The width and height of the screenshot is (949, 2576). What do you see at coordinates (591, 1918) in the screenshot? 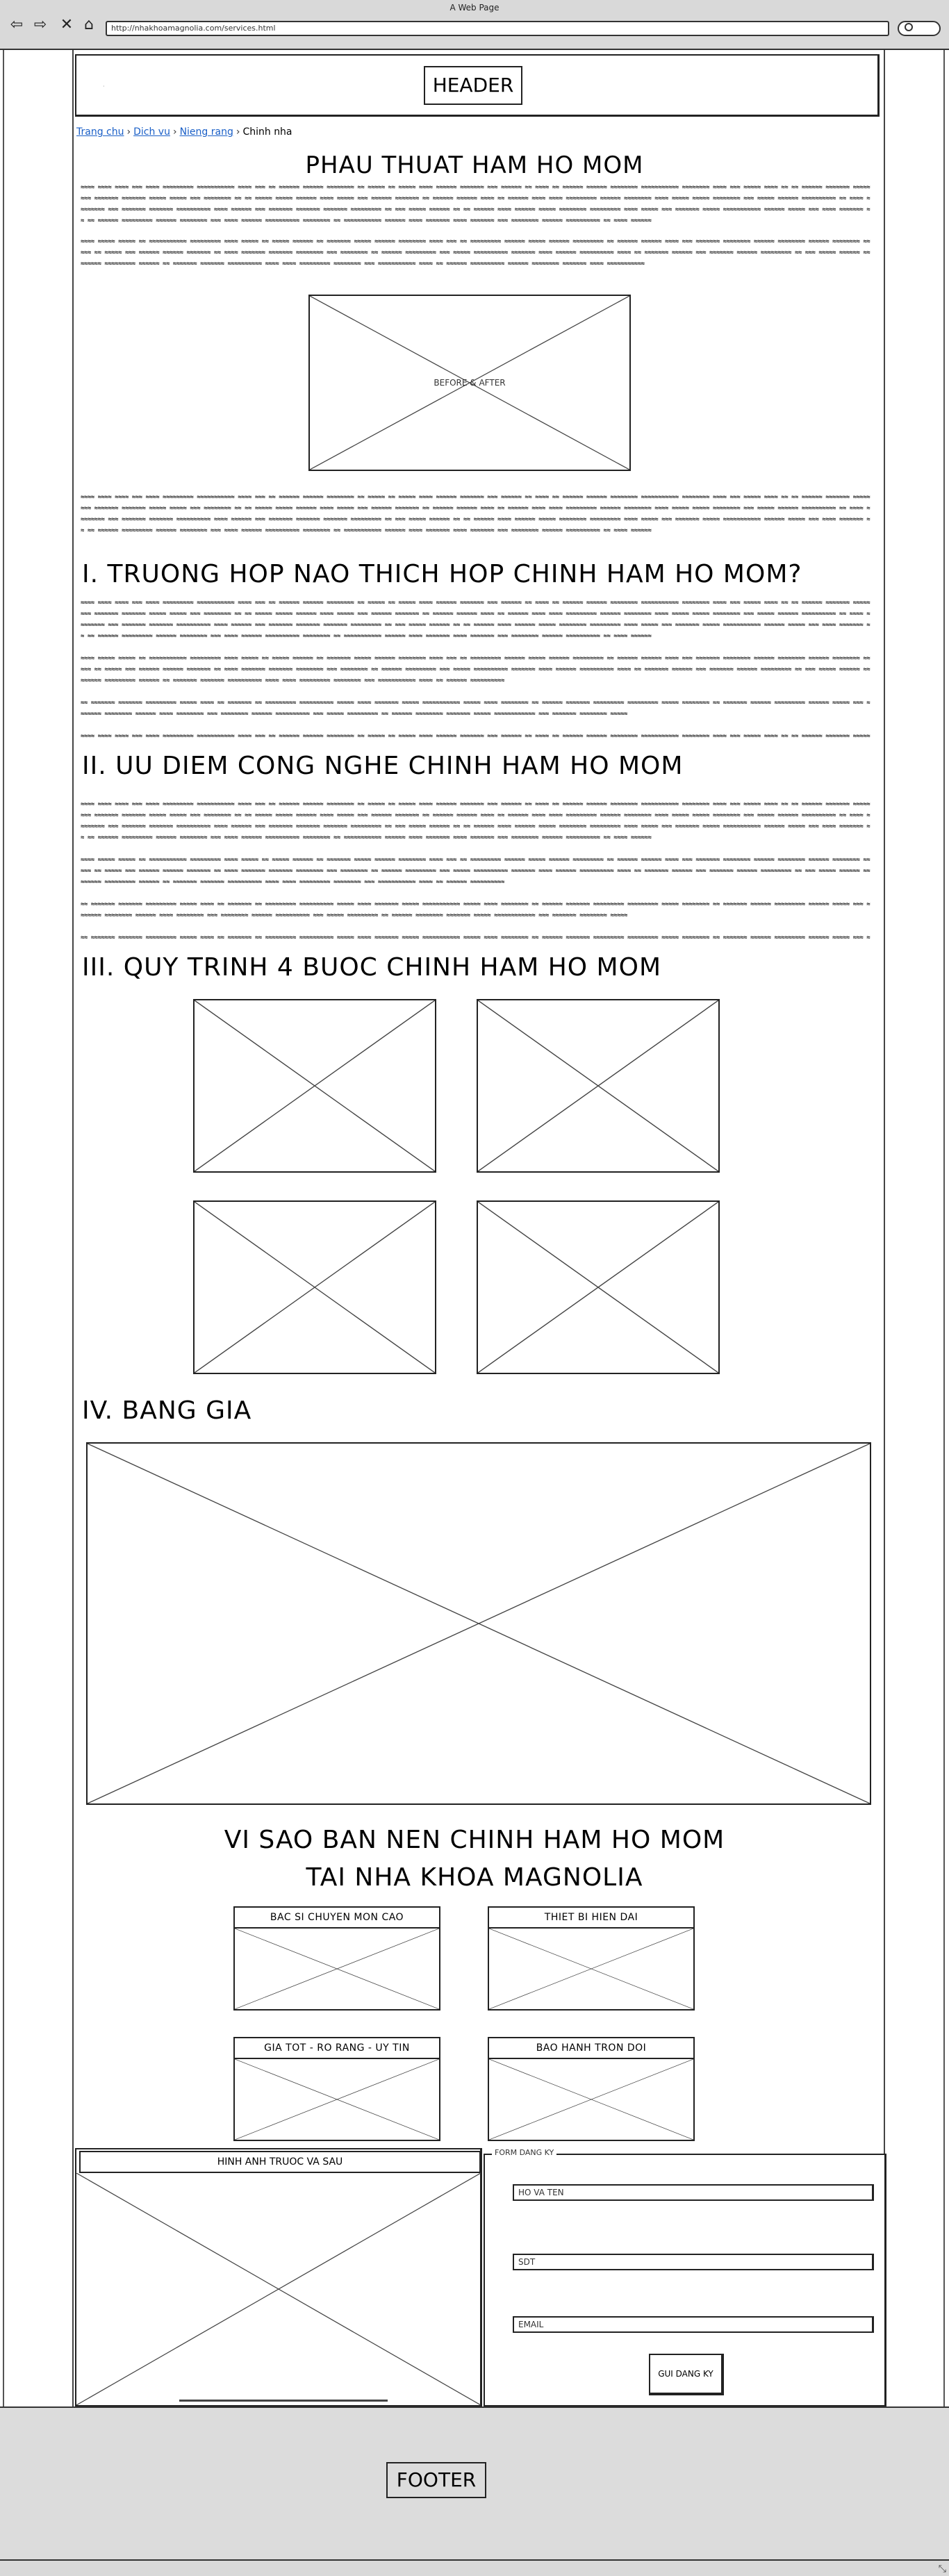
I see `reason-card-title: THIET BI HIEN DAI` at bounding box center [591, 1918].